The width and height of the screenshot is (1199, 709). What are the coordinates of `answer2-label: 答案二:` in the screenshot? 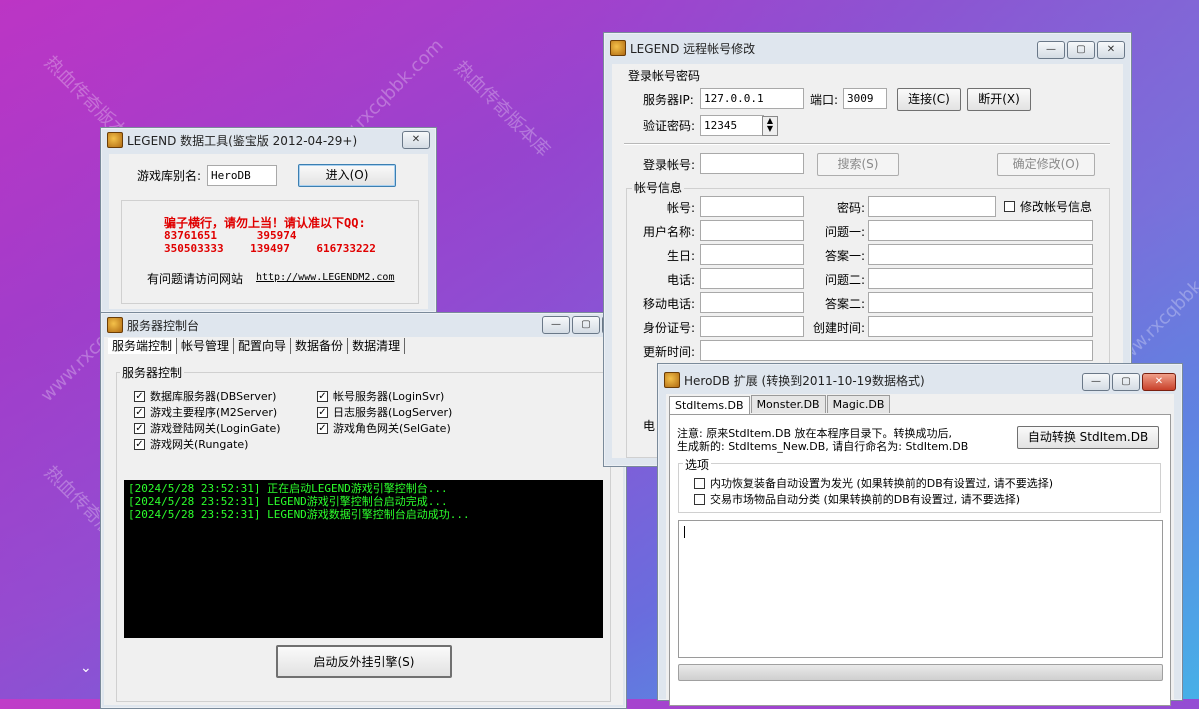 It's located at (844, 304).